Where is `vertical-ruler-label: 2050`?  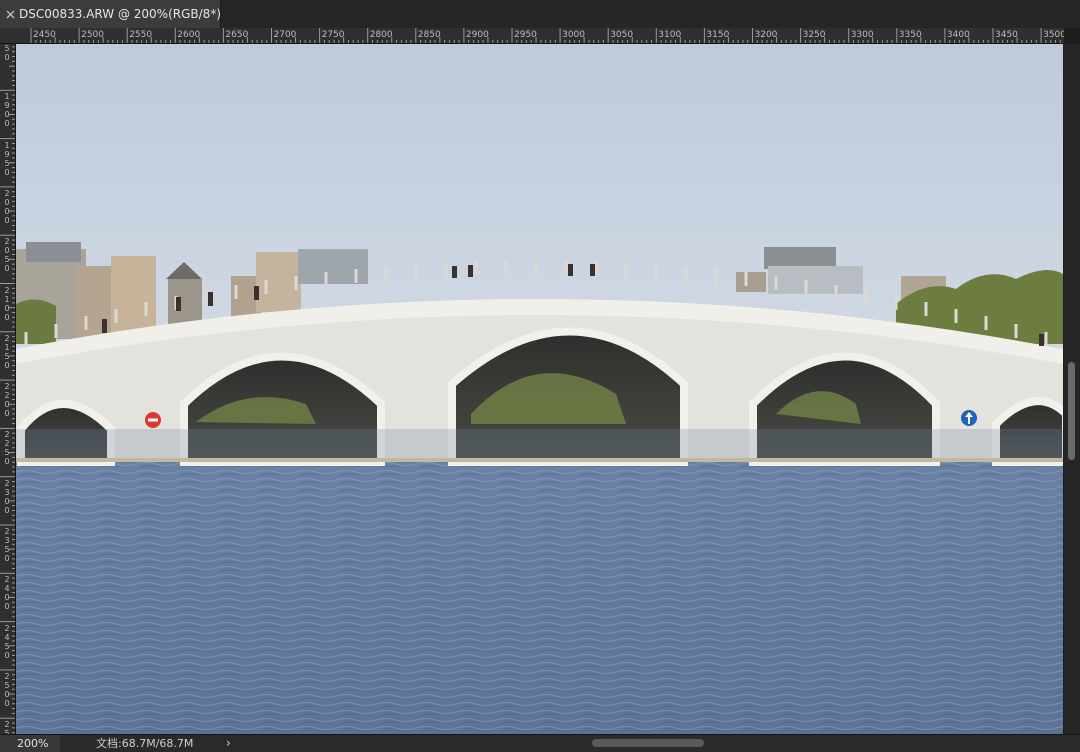 vertical-ruler-label: 2050 is located at coordinates (7, 255).